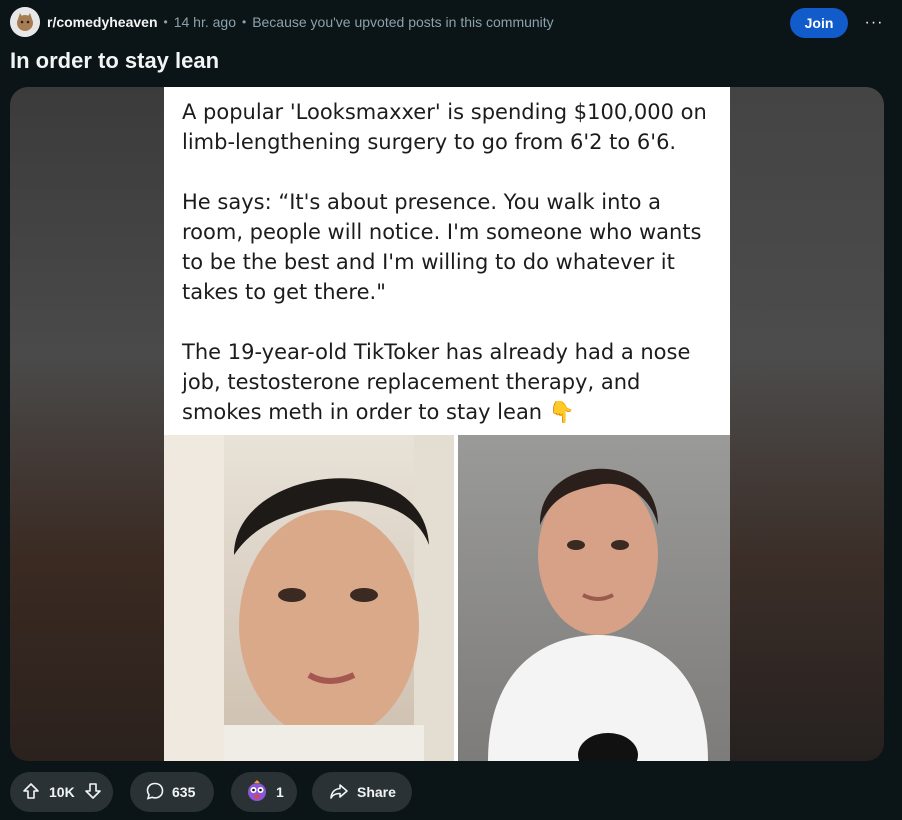 Image resolution: width=902 pixels, height=820 pixels. I want to click on vote-control: 10K, so click(61, 792).